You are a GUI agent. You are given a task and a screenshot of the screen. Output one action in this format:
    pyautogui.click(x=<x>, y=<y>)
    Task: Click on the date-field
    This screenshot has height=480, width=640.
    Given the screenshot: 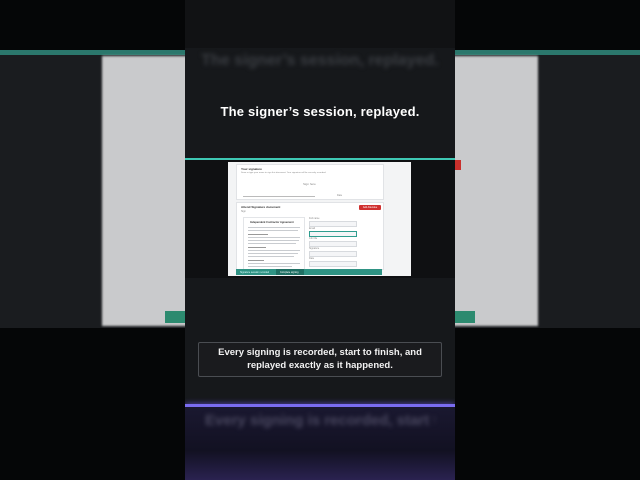 What is the action you would take?
    pyautogui.click(x=333, y=264)
    